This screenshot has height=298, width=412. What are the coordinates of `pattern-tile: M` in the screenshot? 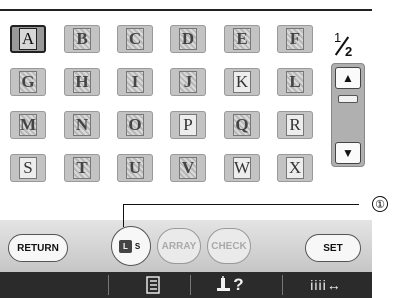 It's located at (28, 125).